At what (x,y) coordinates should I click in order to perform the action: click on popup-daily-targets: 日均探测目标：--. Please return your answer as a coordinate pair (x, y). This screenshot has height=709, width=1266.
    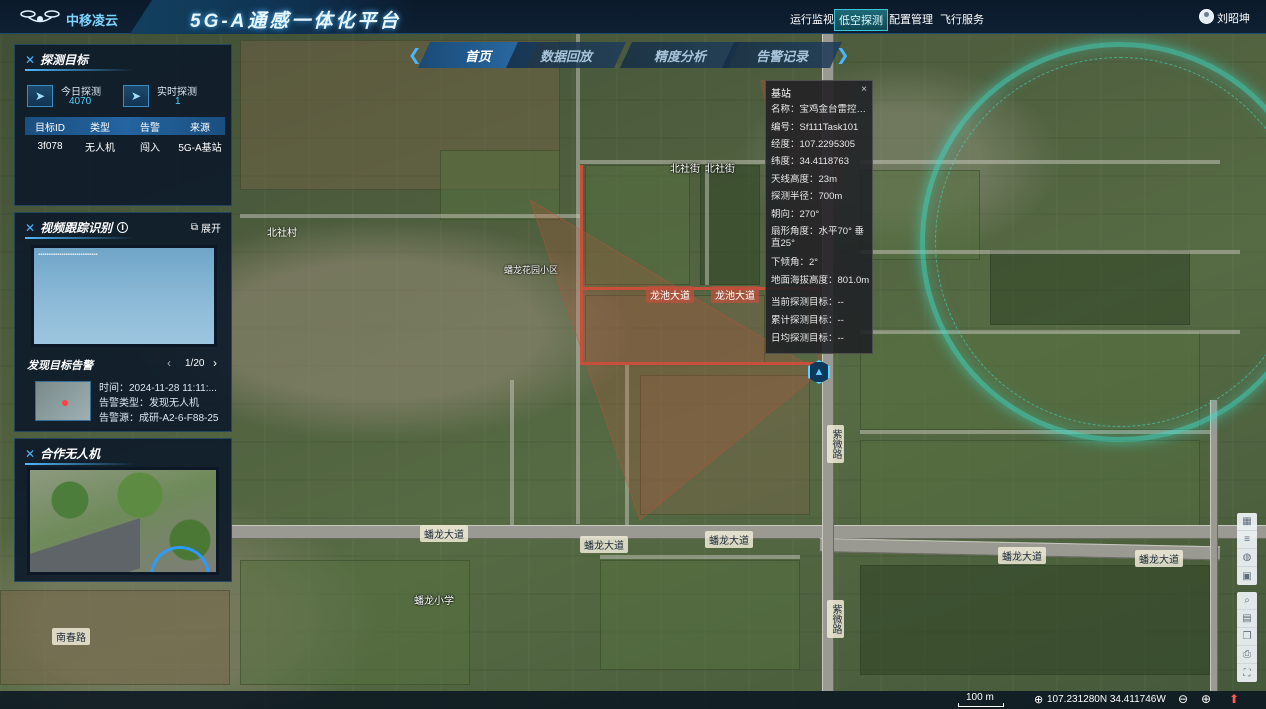
    Looking at the image, I should click on (807, 338).